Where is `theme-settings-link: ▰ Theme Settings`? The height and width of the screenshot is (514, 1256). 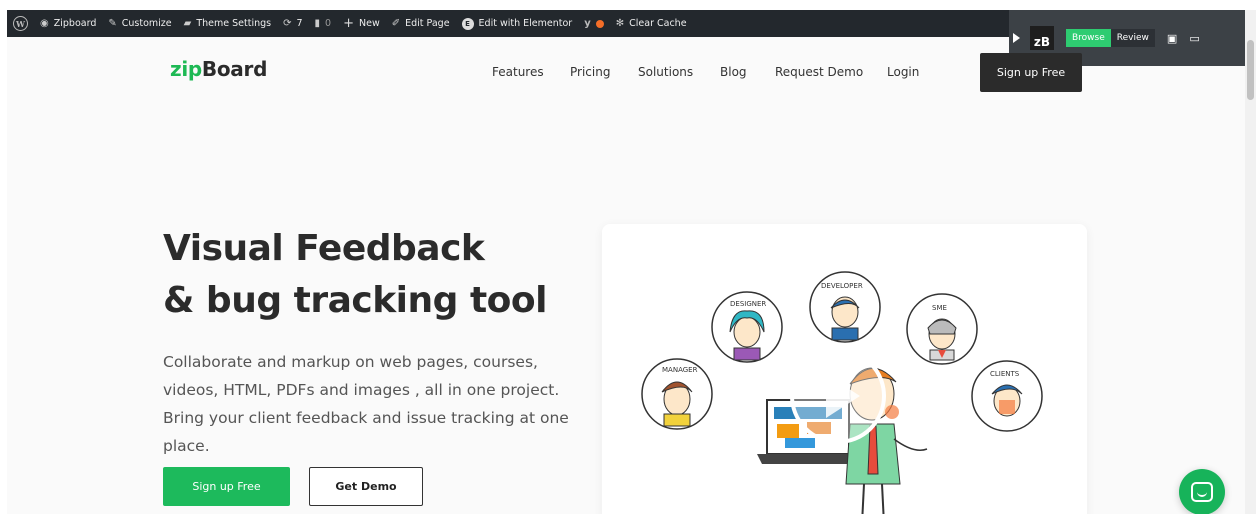 theme-settings-link: ▰ Theme Settings is located at coordinates (227, 23).